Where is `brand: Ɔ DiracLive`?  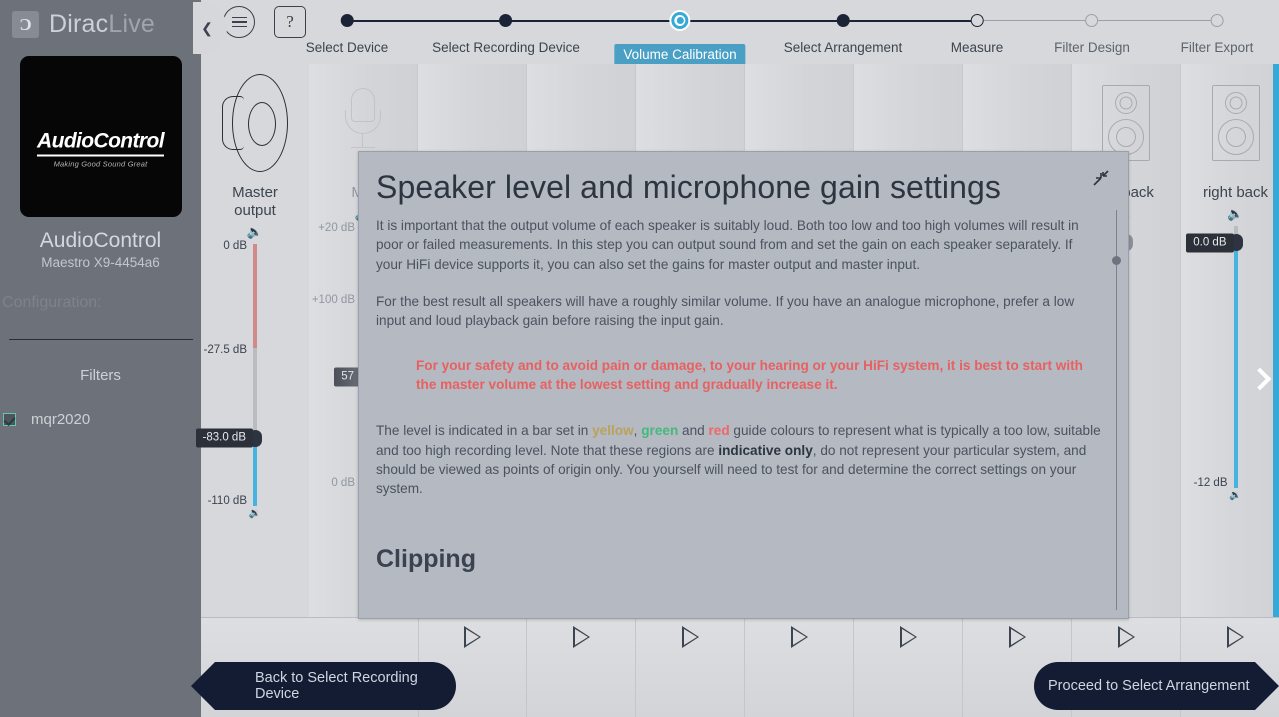 brand: Ɔ DiracLive is located at coordinates (100, 20).